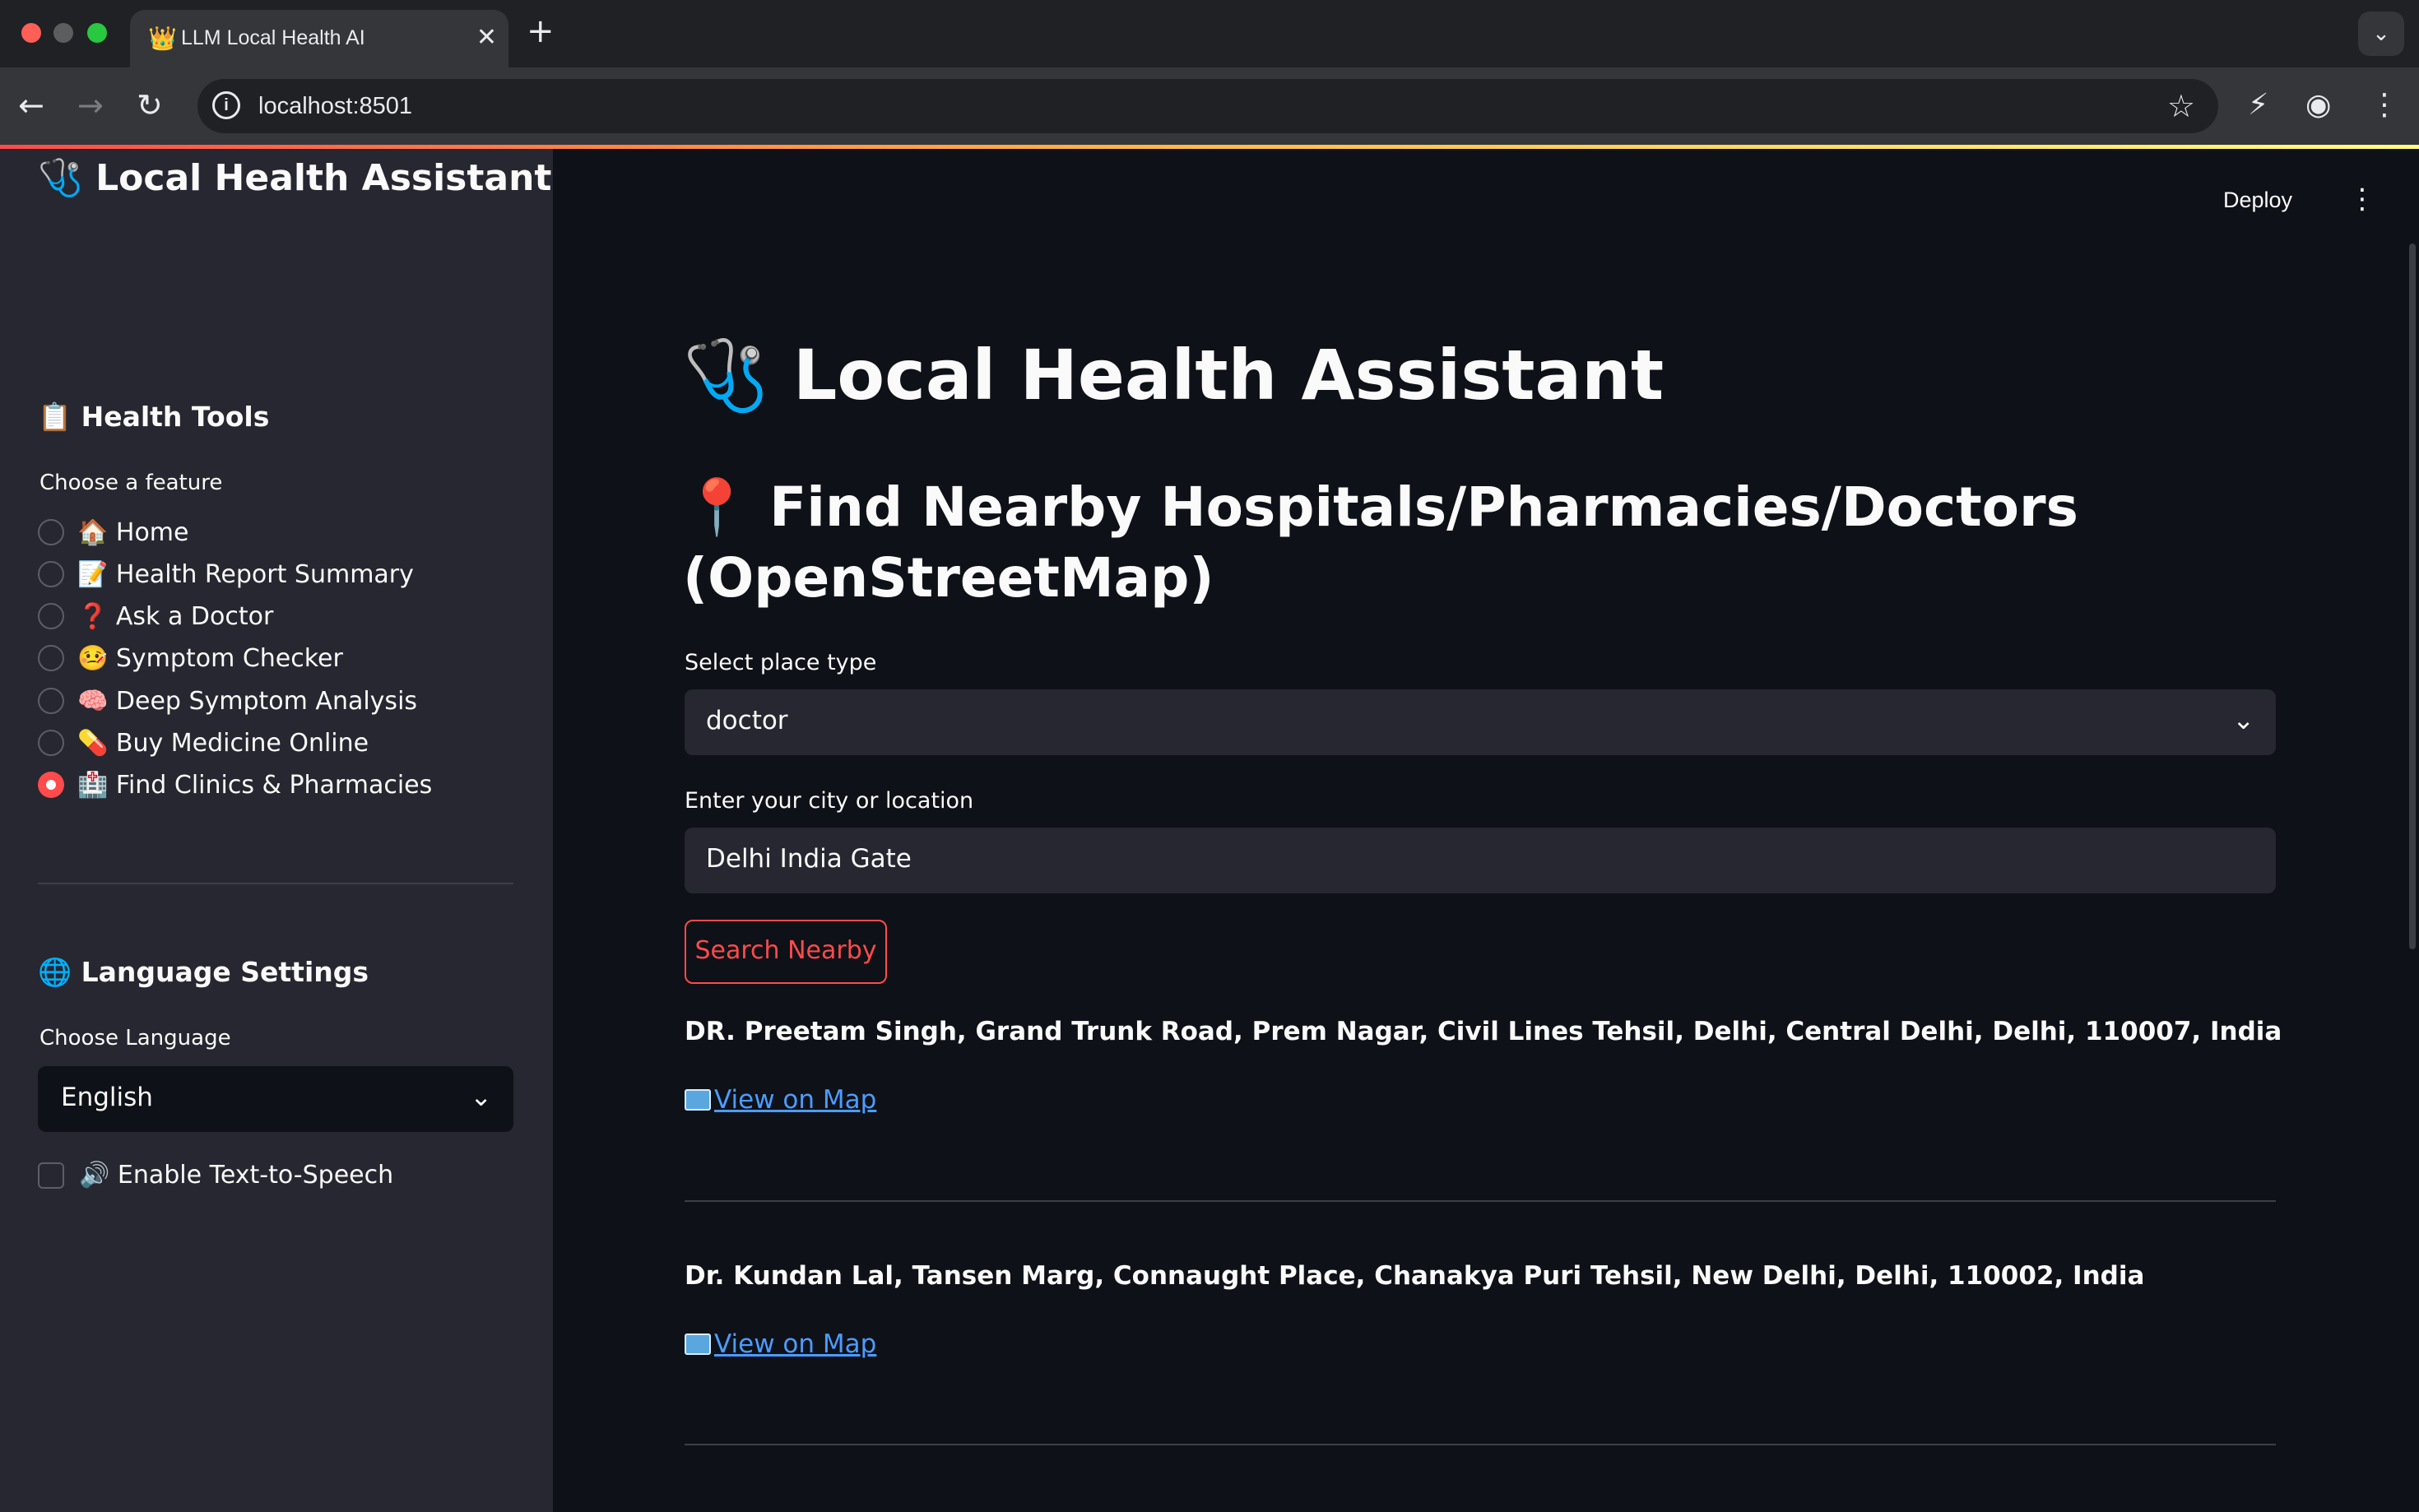 This screenshot has height=1512, width=2419. I want to click on forward-icon: →, so click(90, 105).